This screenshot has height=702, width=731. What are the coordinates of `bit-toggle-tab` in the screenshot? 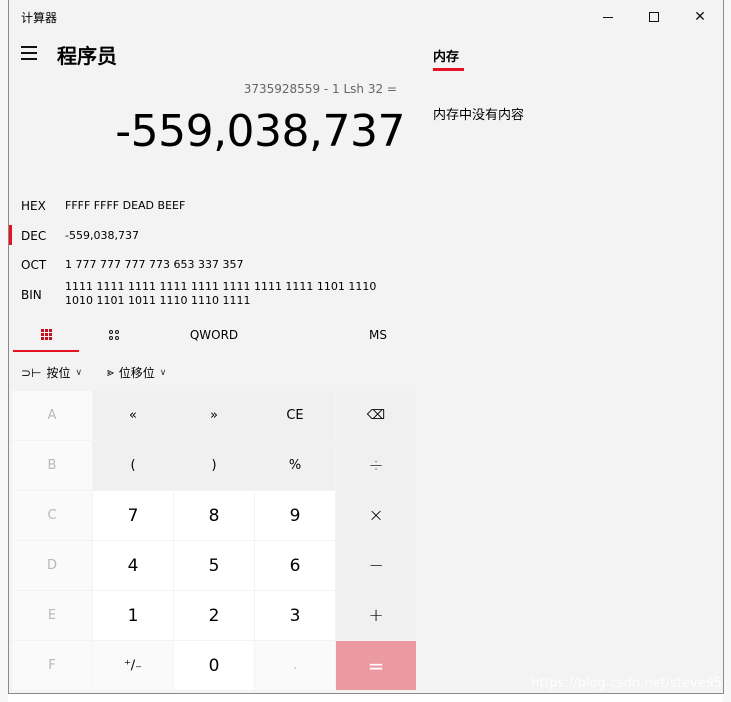 It's located at (114, 335).